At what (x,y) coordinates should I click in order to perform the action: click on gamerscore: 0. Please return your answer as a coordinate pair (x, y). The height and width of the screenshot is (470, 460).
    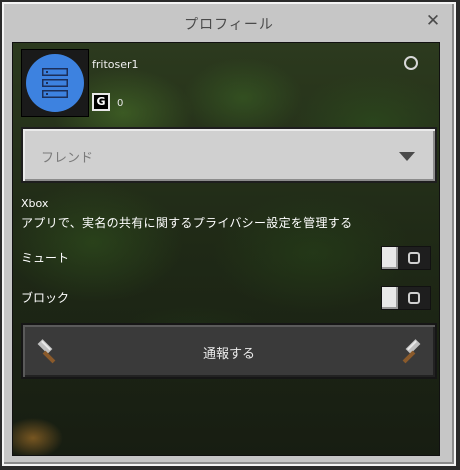
    Looking at the image, I should click on (120, 103).